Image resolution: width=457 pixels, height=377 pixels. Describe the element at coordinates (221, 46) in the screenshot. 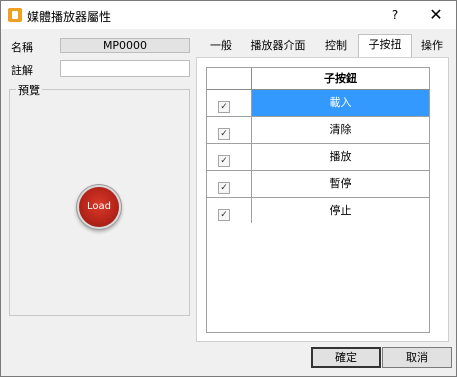

I see `tab-general: 一般` at that location.